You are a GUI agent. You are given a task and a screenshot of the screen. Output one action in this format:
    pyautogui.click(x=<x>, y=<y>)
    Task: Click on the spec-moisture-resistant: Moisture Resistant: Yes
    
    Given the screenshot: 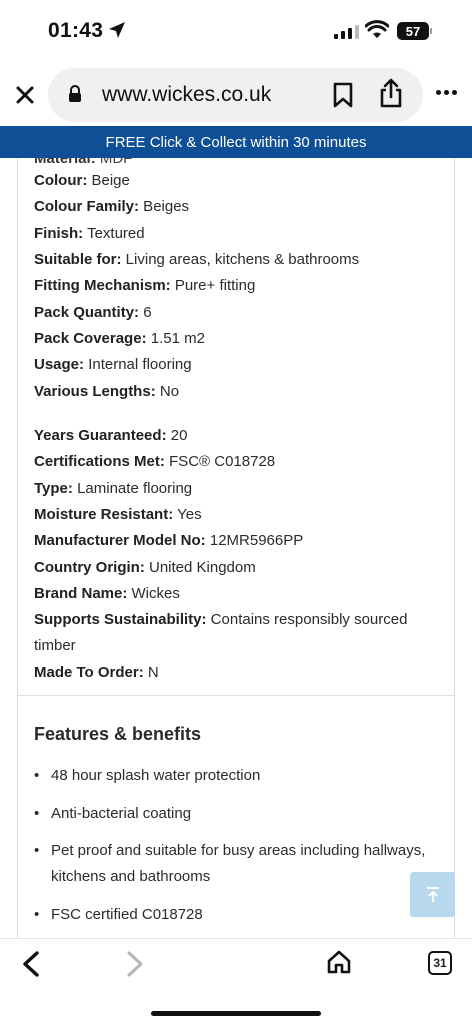 What is the action you would take?
    pyautogui.click(x=118, y=514)
    